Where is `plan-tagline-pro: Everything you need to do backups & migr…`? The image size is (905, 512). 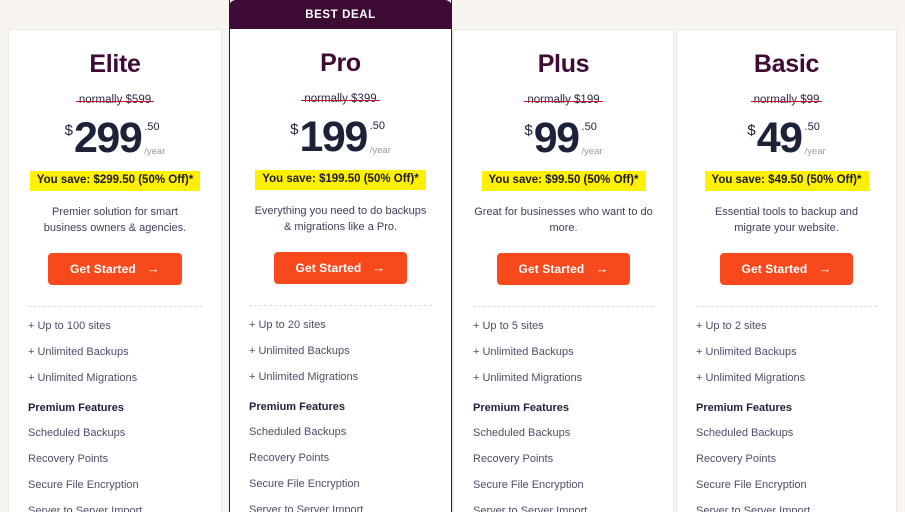 plan-tagline-pro: Everything you need to do backups & migr… is located at coordinates (340, 219).